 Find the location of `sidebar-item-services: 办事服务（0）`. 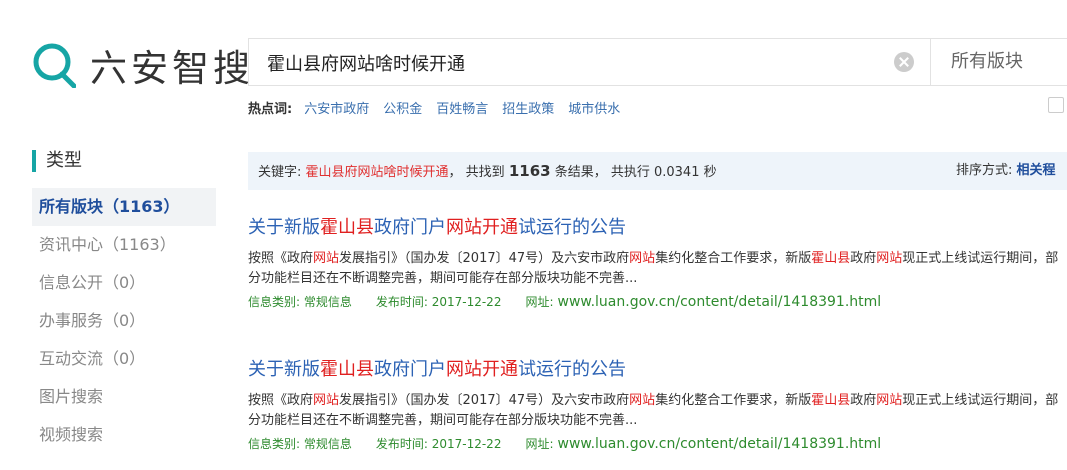

sidebar-item-services: 办事服务（0） is located at coordinates (124, 321).